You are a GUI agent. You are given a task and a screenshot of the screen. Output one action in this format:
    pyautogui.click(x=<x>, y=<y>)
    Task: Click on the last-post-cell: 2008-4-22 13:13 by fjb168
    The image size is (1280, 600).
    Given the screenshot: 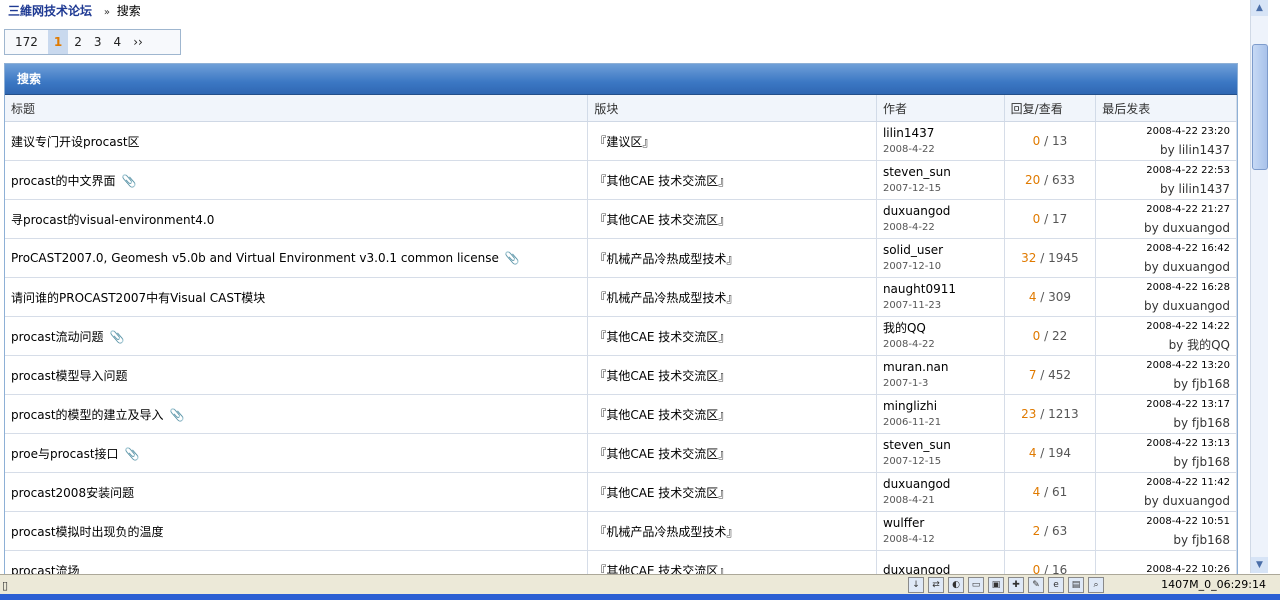 What is the action you would take?
    pyautogui.click(x=1166, y=453)
    